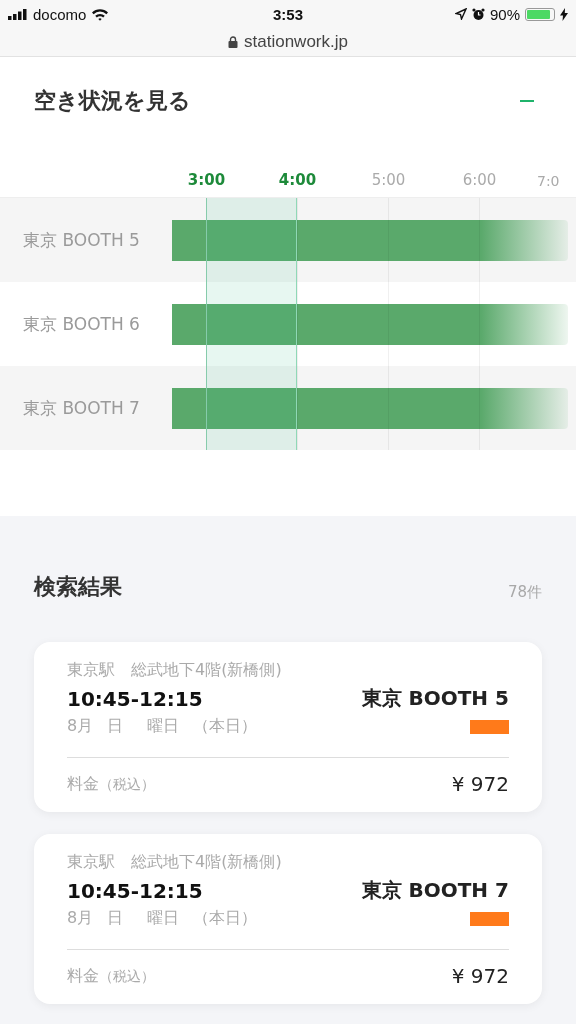 Image resolution: width=576 pixels, height=1024 pixels. What do you see at coordinates (564, 14) in the screenshot?
I see `charging-bolt-icon` at bounding box center [564, 14].